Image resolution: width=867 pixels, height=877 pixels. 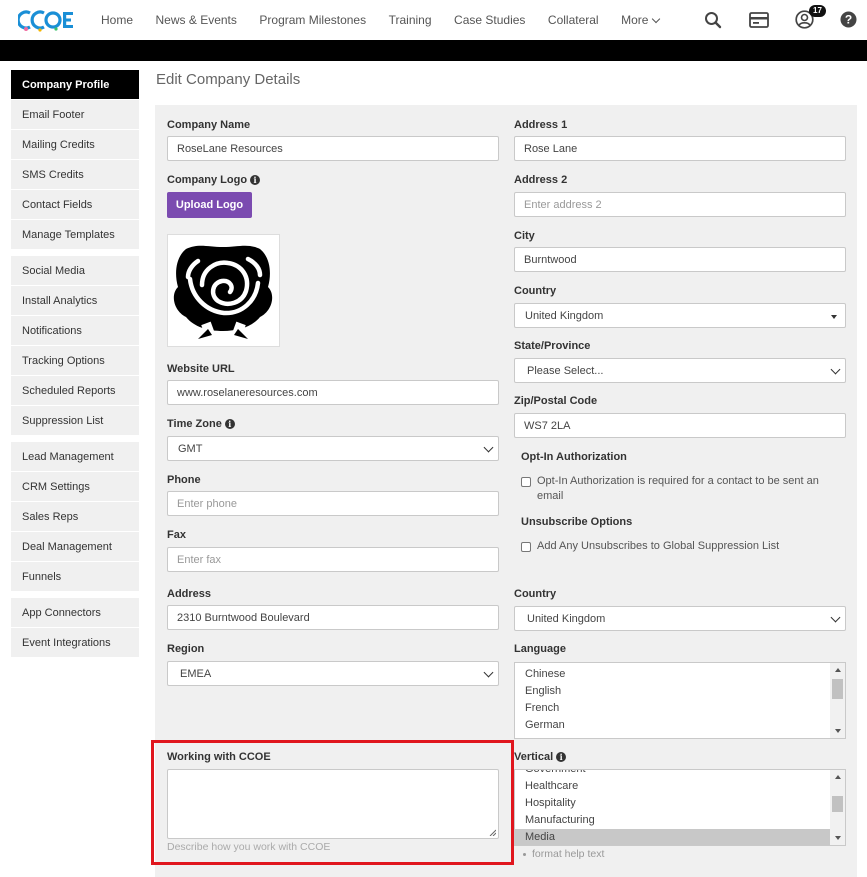 I want to click on country2-label: Country, so click(x=535, y=594).